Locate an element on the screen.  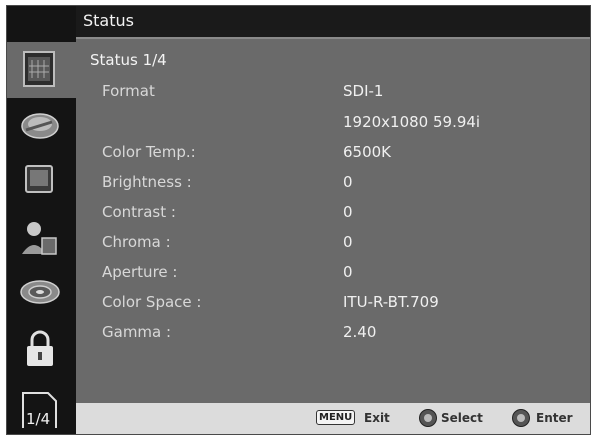
brightness-label: Brightness : is located at coordinates (147, 182).